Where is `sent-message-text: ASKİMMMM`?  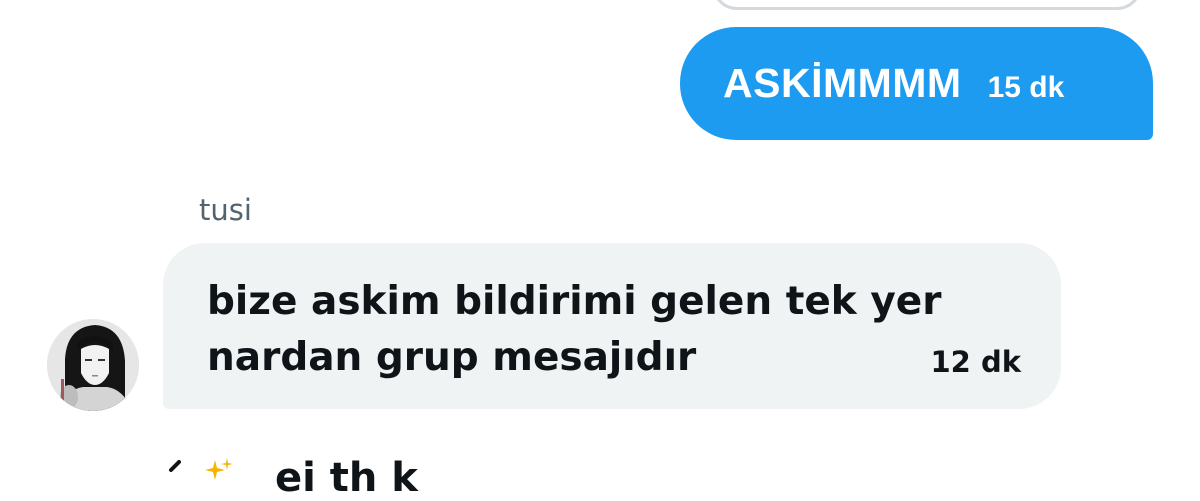
sent-message-text: ASKİMMMM is located at coordinates (842, 83).